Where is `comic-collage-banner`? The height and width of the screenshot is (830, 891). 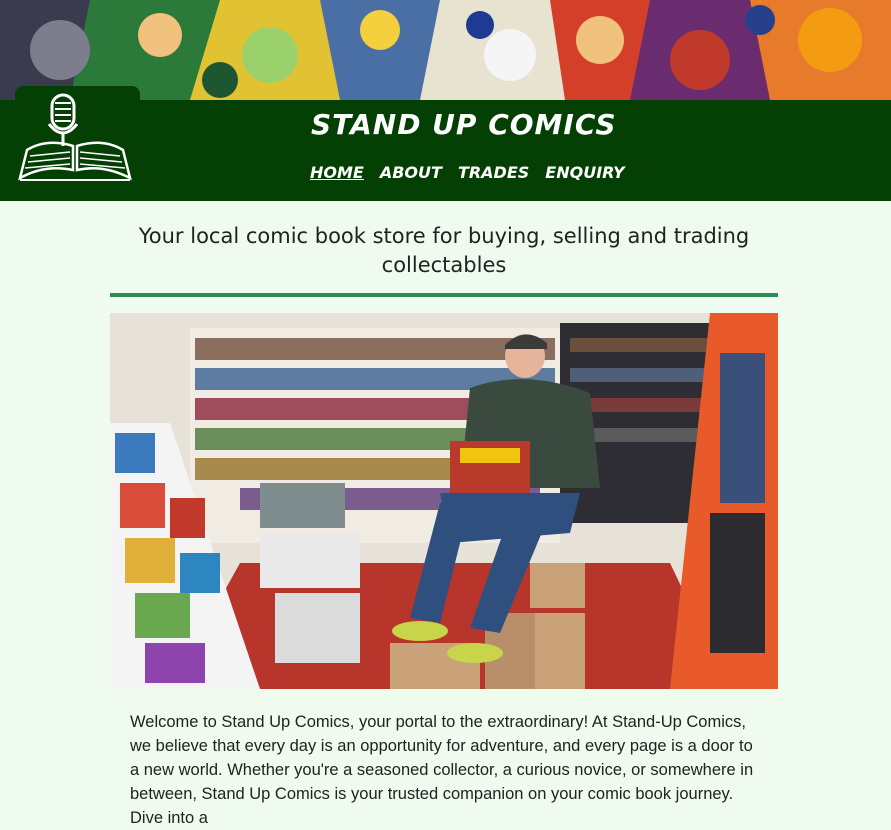
comic-collage-banner is located at coordinates (445, 50).